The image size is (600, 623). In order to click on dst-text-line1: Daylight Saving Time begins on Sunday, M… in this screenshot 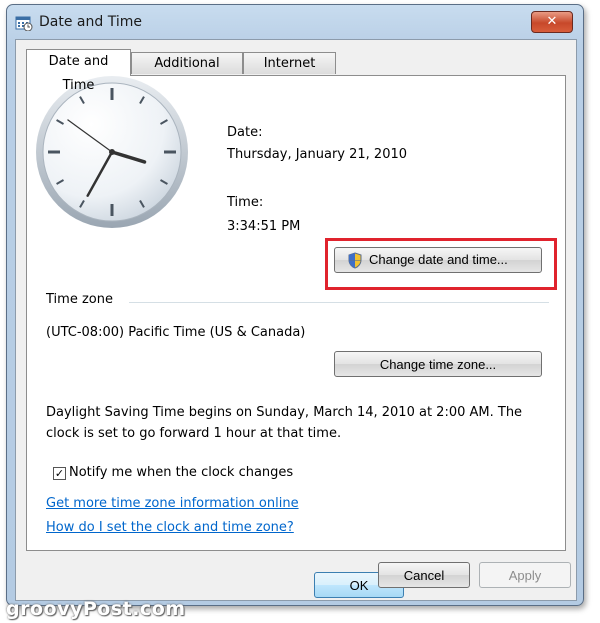, I will do `click(284, 412)`.